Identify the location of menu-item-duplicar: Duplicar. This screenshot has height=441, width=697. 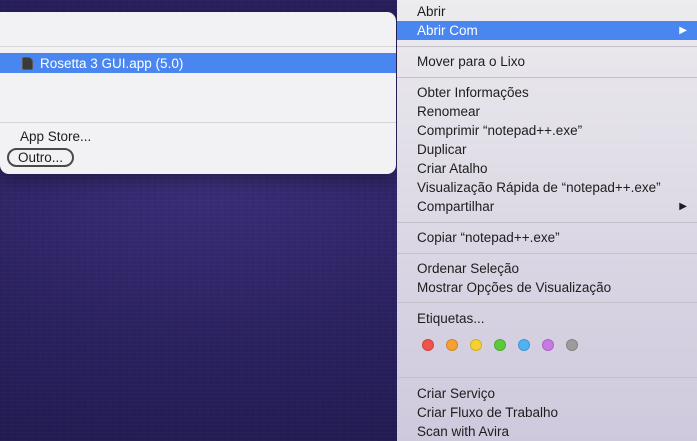
(547, 149).